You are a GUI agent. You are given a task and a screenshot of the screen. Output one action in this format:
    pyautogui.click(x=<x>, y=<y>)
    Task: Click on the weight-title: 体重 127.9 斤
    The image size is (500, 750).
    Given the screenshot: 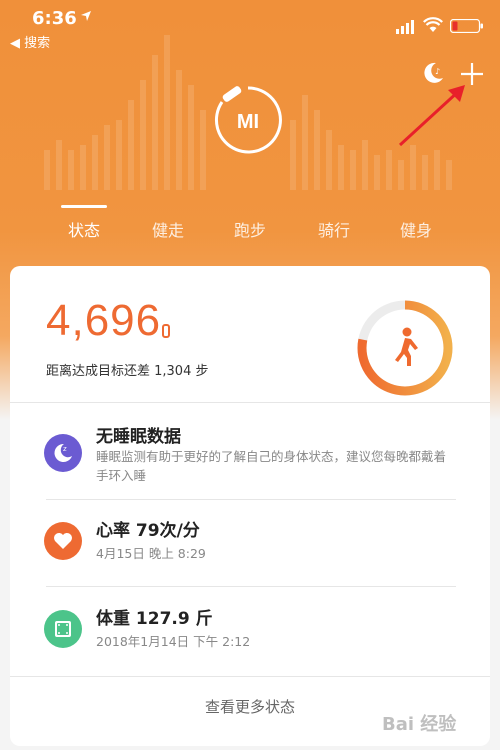 What is the action you would take?
    pyautogui.click(x=154, y=619)
    